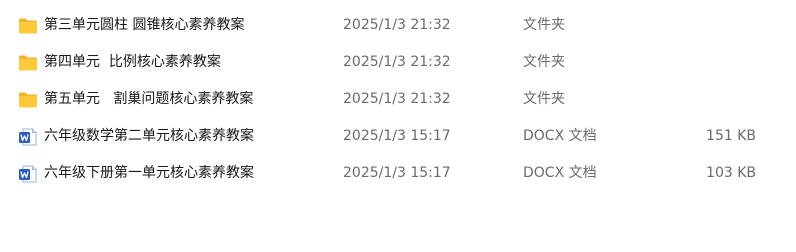  I want to click on file-size: 151 KB, so click(731, 136).